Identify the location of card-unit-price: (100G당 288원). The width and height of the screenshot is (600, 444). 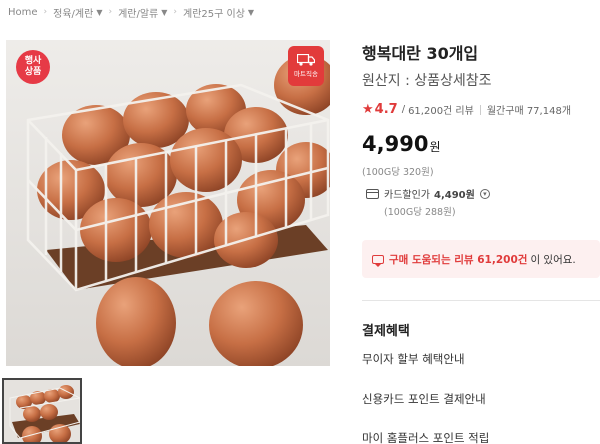
(420, 212).